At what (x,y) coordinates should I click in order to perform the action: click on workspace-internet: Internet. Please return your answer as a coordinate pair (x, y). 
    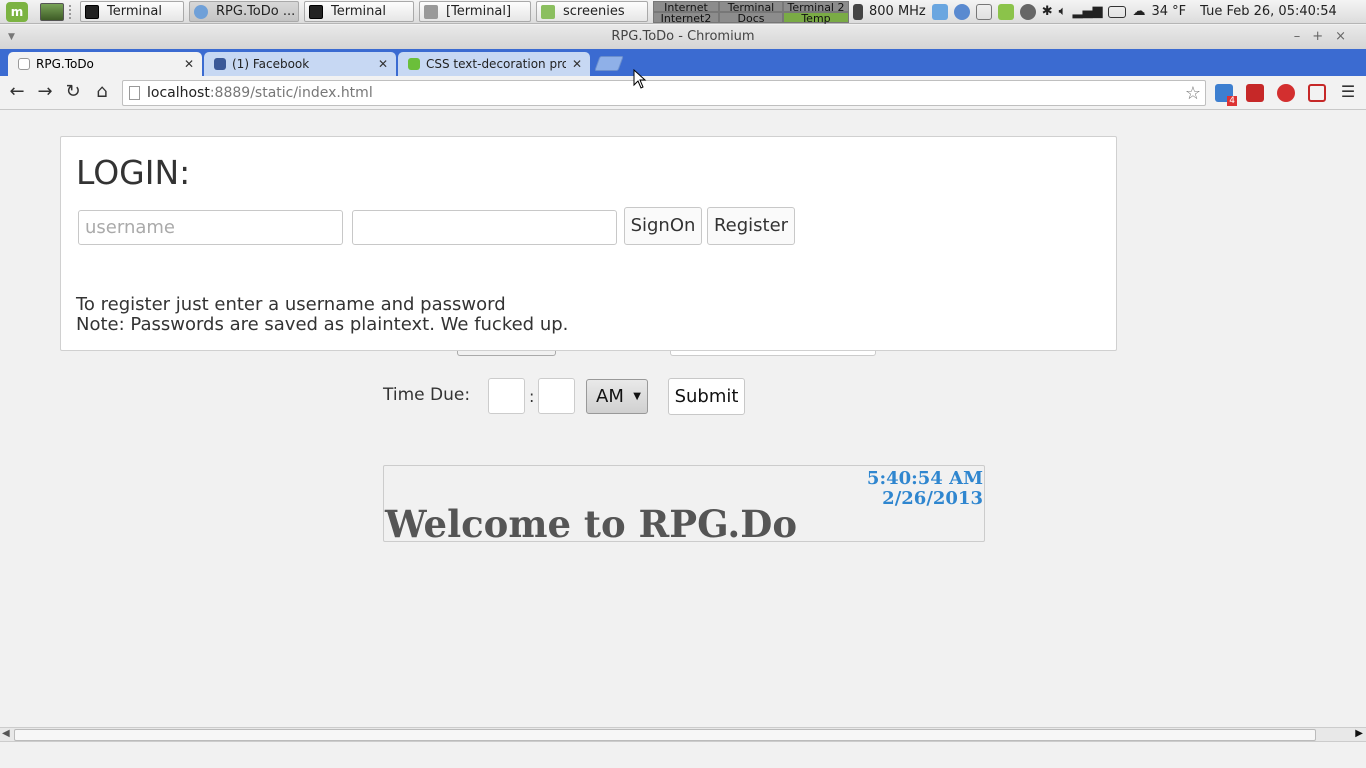
    Looking at the image, I should click on (686, 6).